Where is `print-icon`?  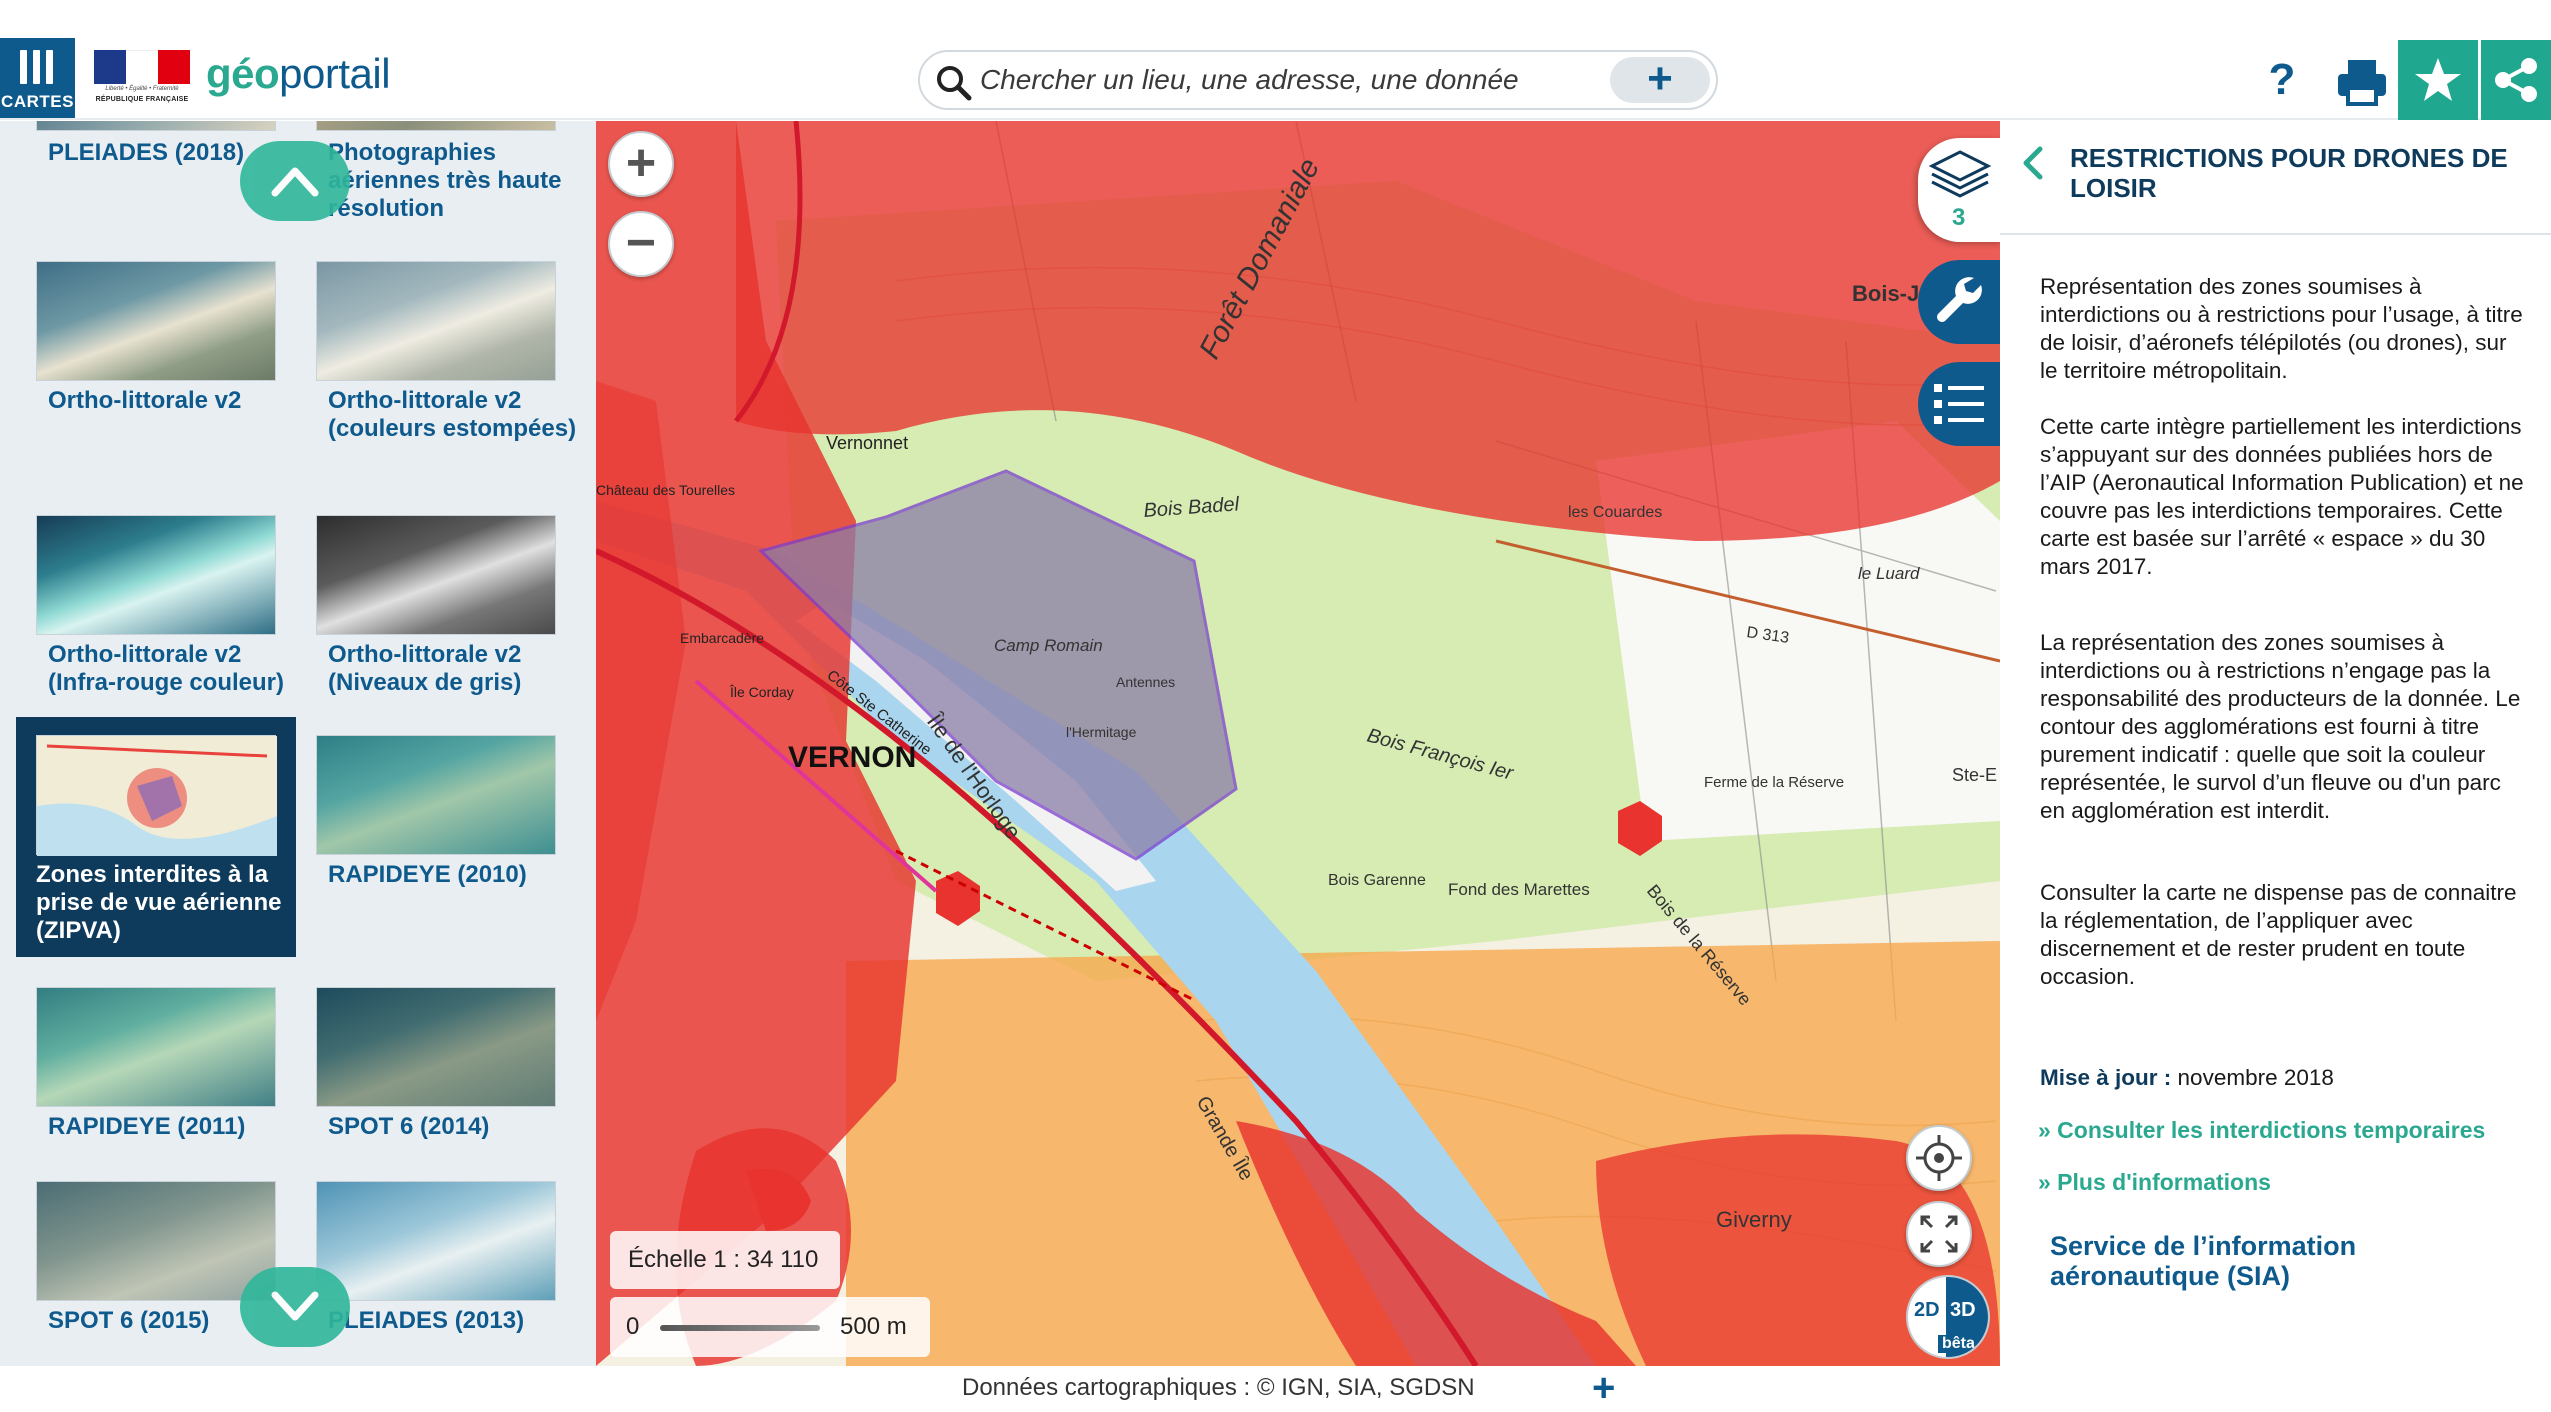
print-icon is located at coordinates (2362, 80).